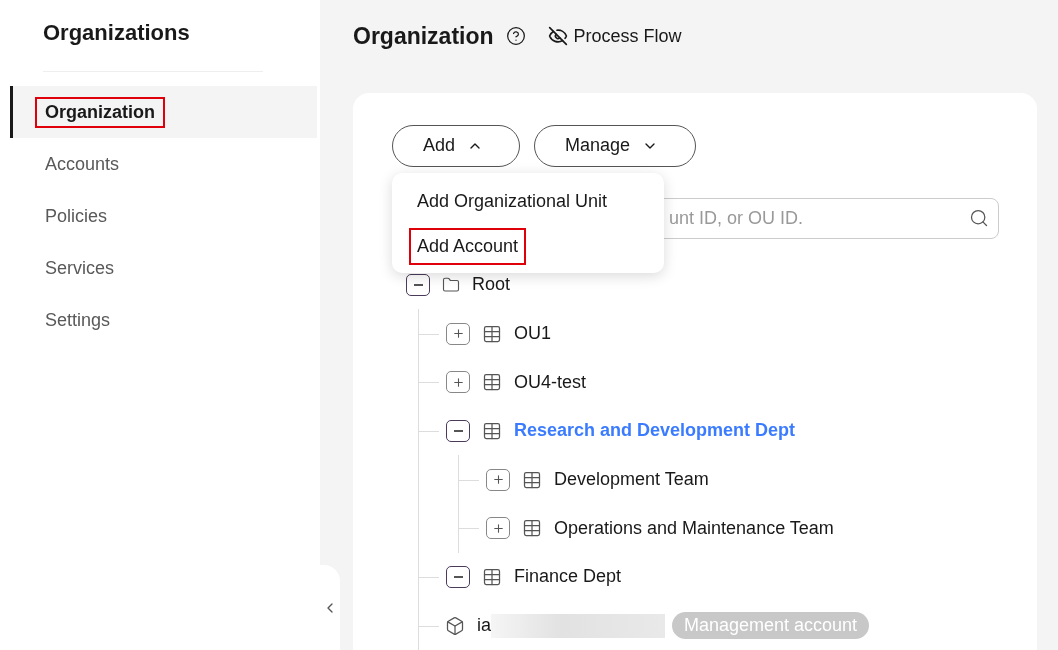 The image size is (1058, 650). What do you see at coordinates (117, 33) in the screenshot?
I see `sidebar-title: Organizations` at bounding box center [117, 33].